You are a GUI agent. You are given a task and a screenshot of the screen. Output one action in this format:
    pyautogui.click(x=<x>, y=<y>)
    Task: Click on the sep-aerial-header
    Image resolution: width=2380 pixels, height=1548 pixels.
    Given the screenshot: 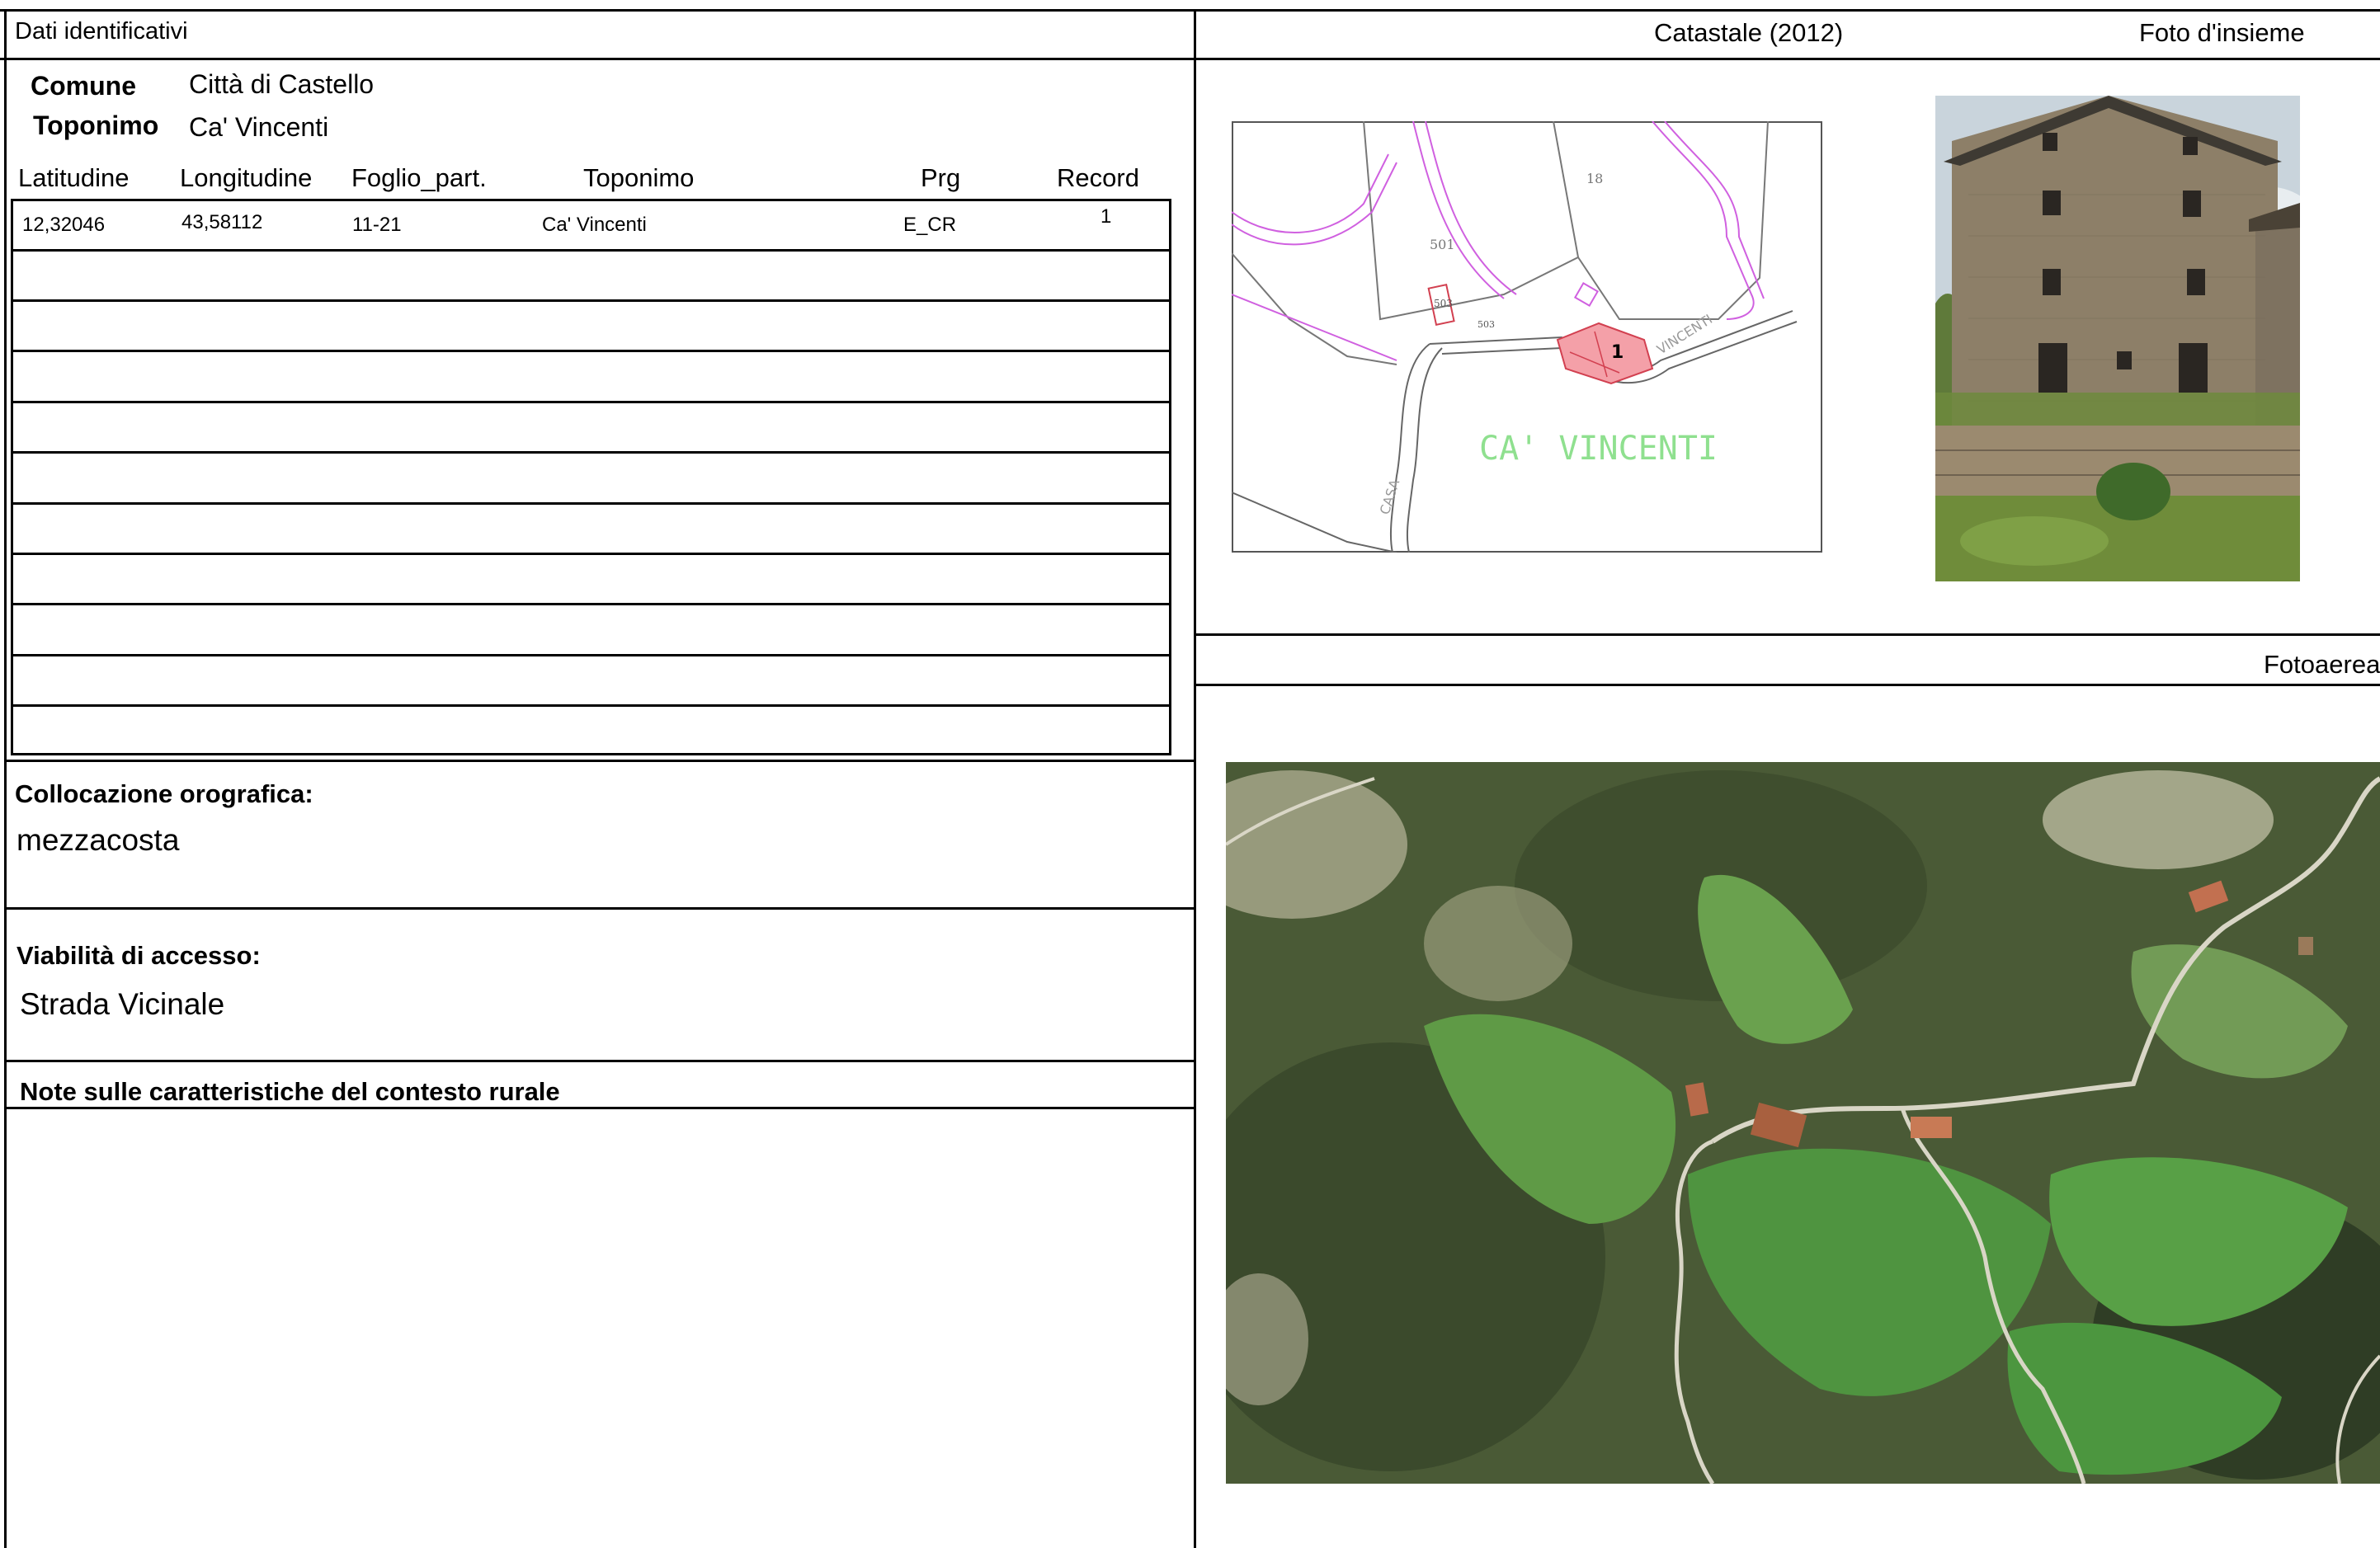 What is the action you would take?
    pyautogui.click(x=1787, y=685)
    